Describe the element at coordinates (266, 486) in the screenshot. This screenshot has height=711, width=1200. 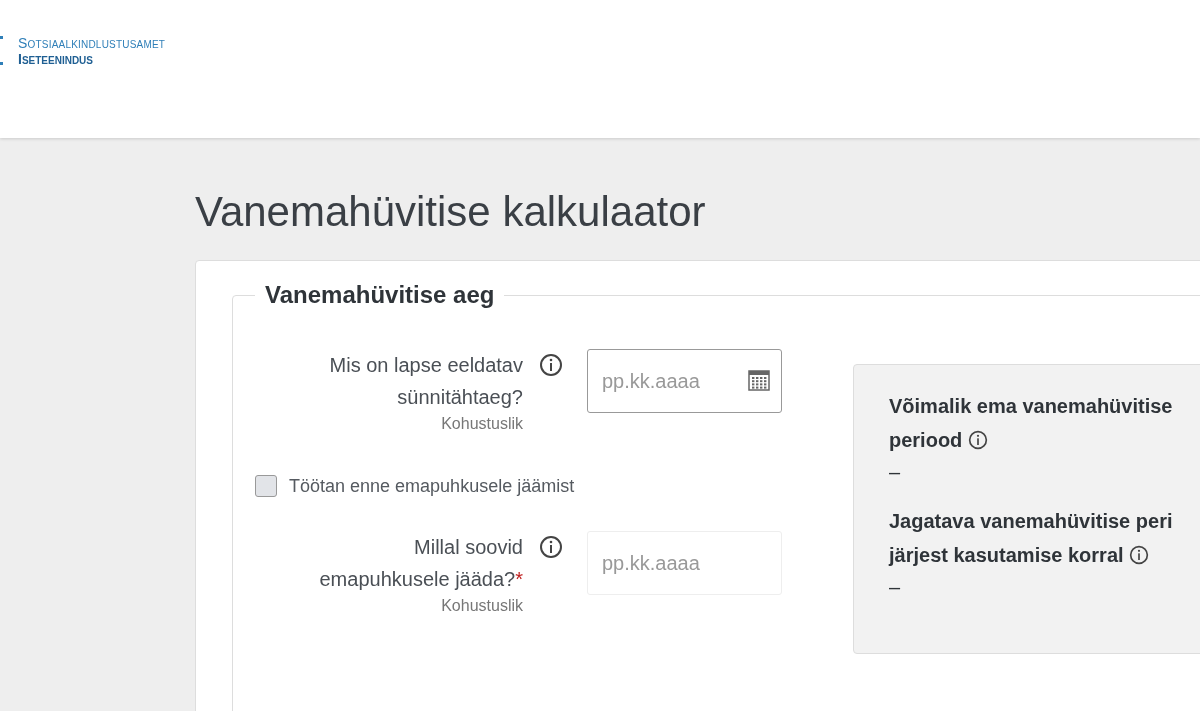
I see `checkbox` at that location.